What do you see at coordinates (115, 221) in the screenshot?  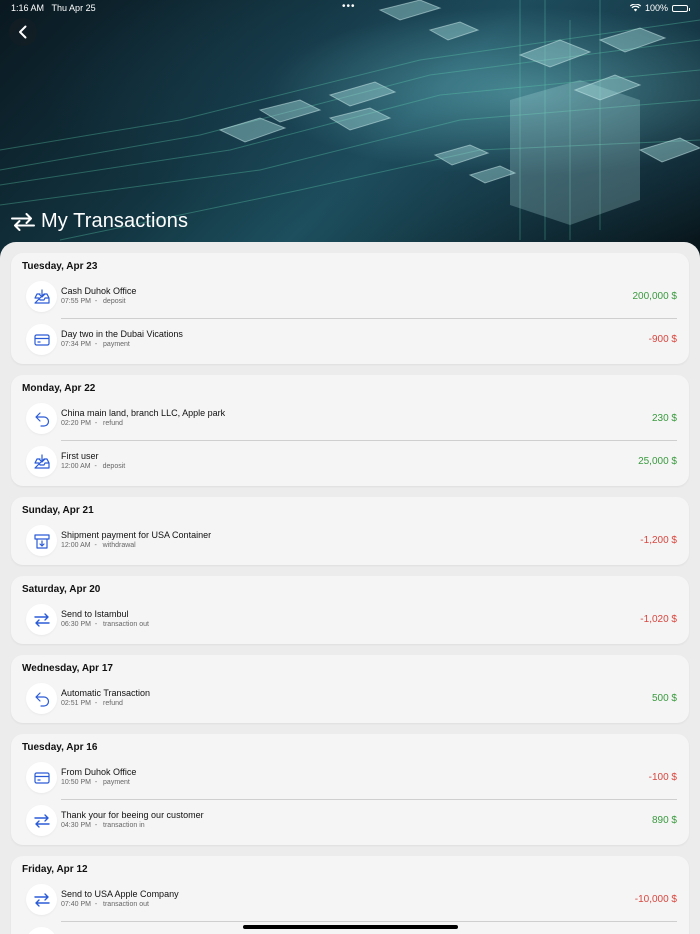 I see `page-title: My Transactions` at bounding box center [115, 221].